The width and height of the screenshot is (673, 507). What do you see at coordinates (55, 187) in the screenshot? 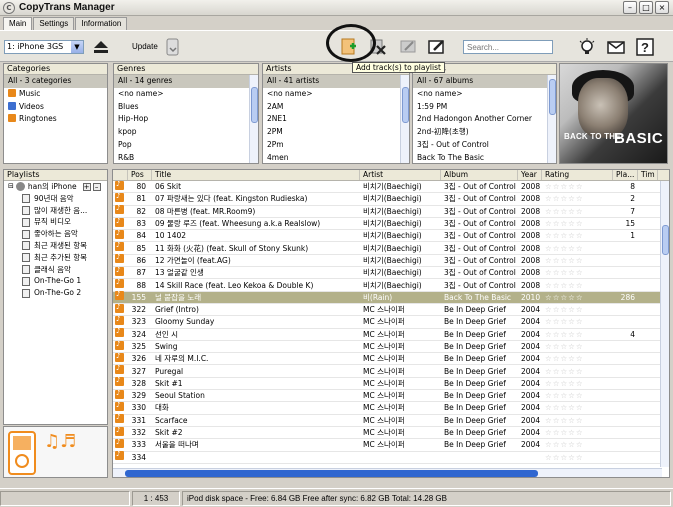
I see `playlist-root: ⊟ han의 iPhone + –` at bounding box center [55, 187].